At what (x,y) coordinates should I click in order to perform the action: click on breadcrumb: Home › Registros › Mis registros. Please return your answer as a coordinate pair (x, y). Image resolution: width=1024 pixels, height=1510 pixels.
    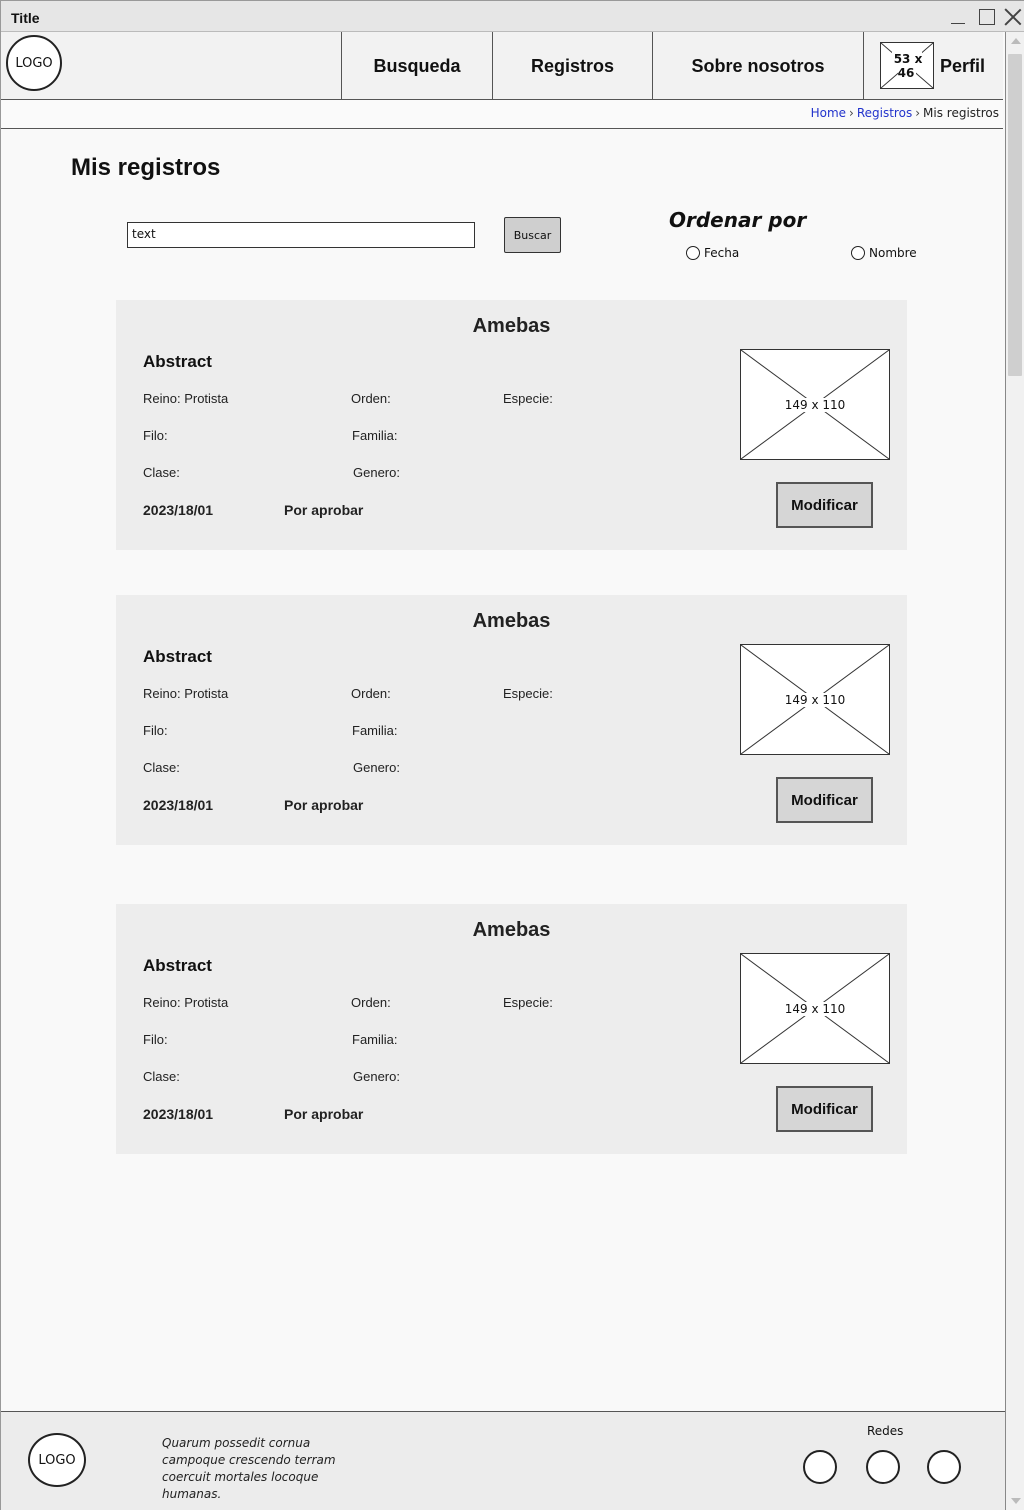
    Looking at the image, I should click on (905, 113).